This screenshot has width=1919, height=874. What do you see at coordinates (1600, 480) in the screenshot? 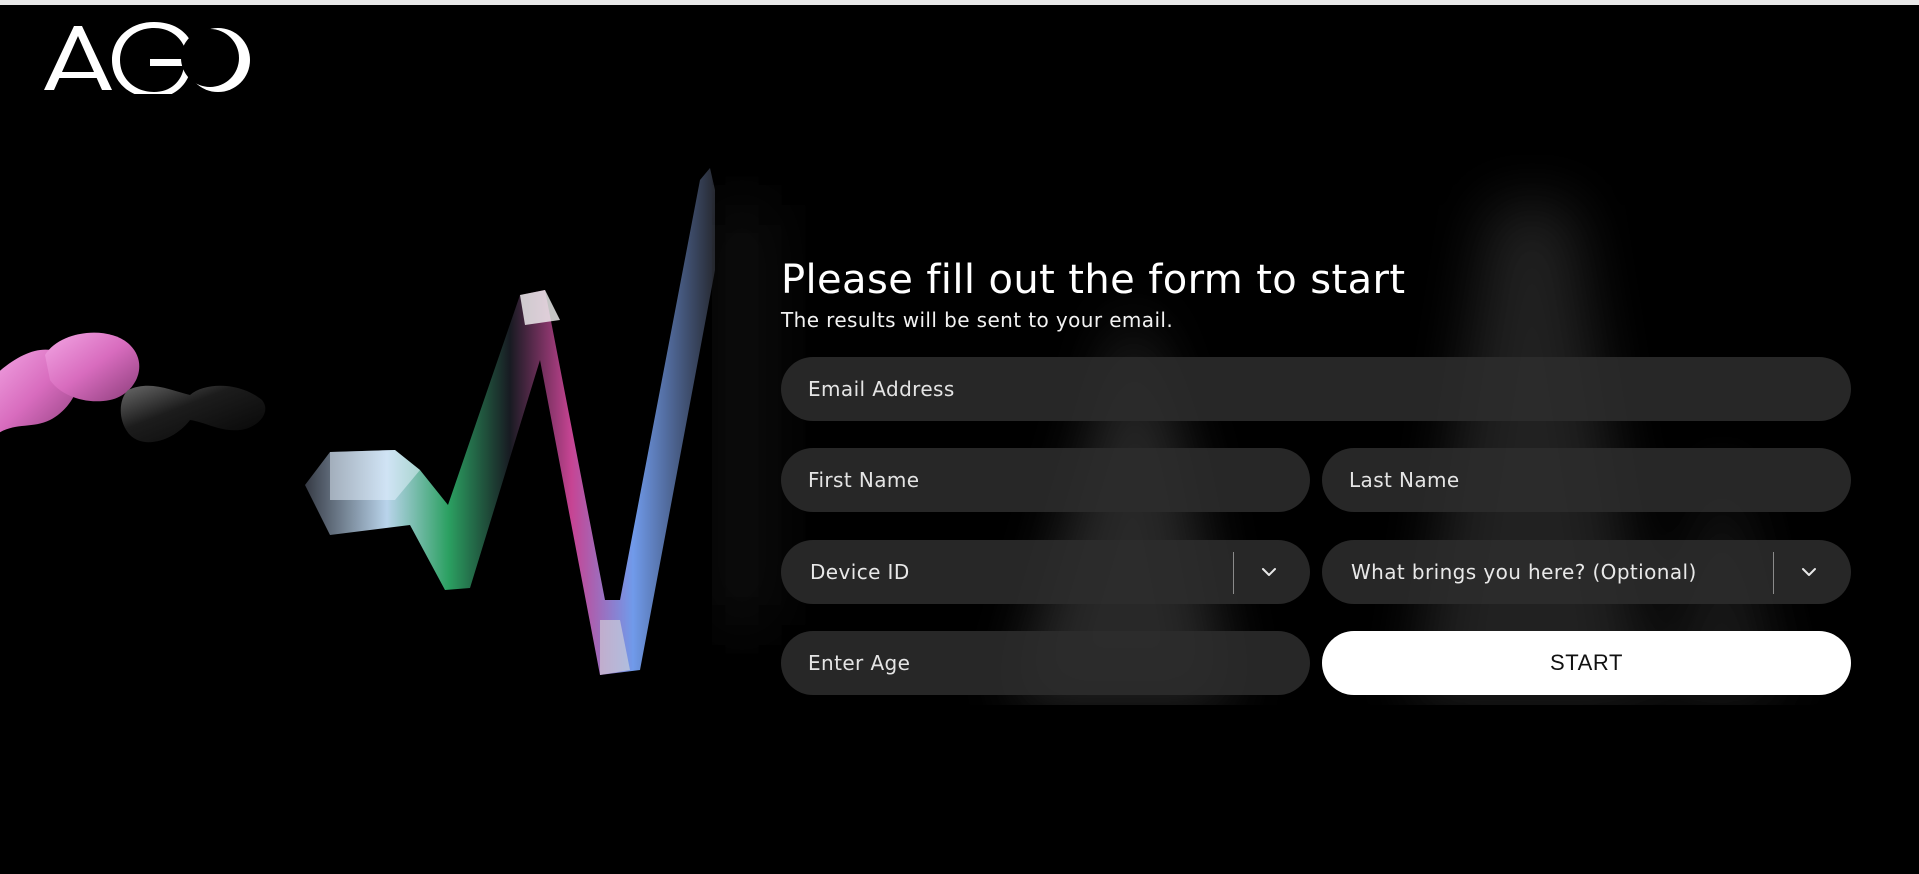
I see `last-name-input` at bounding box center [1600, 480].